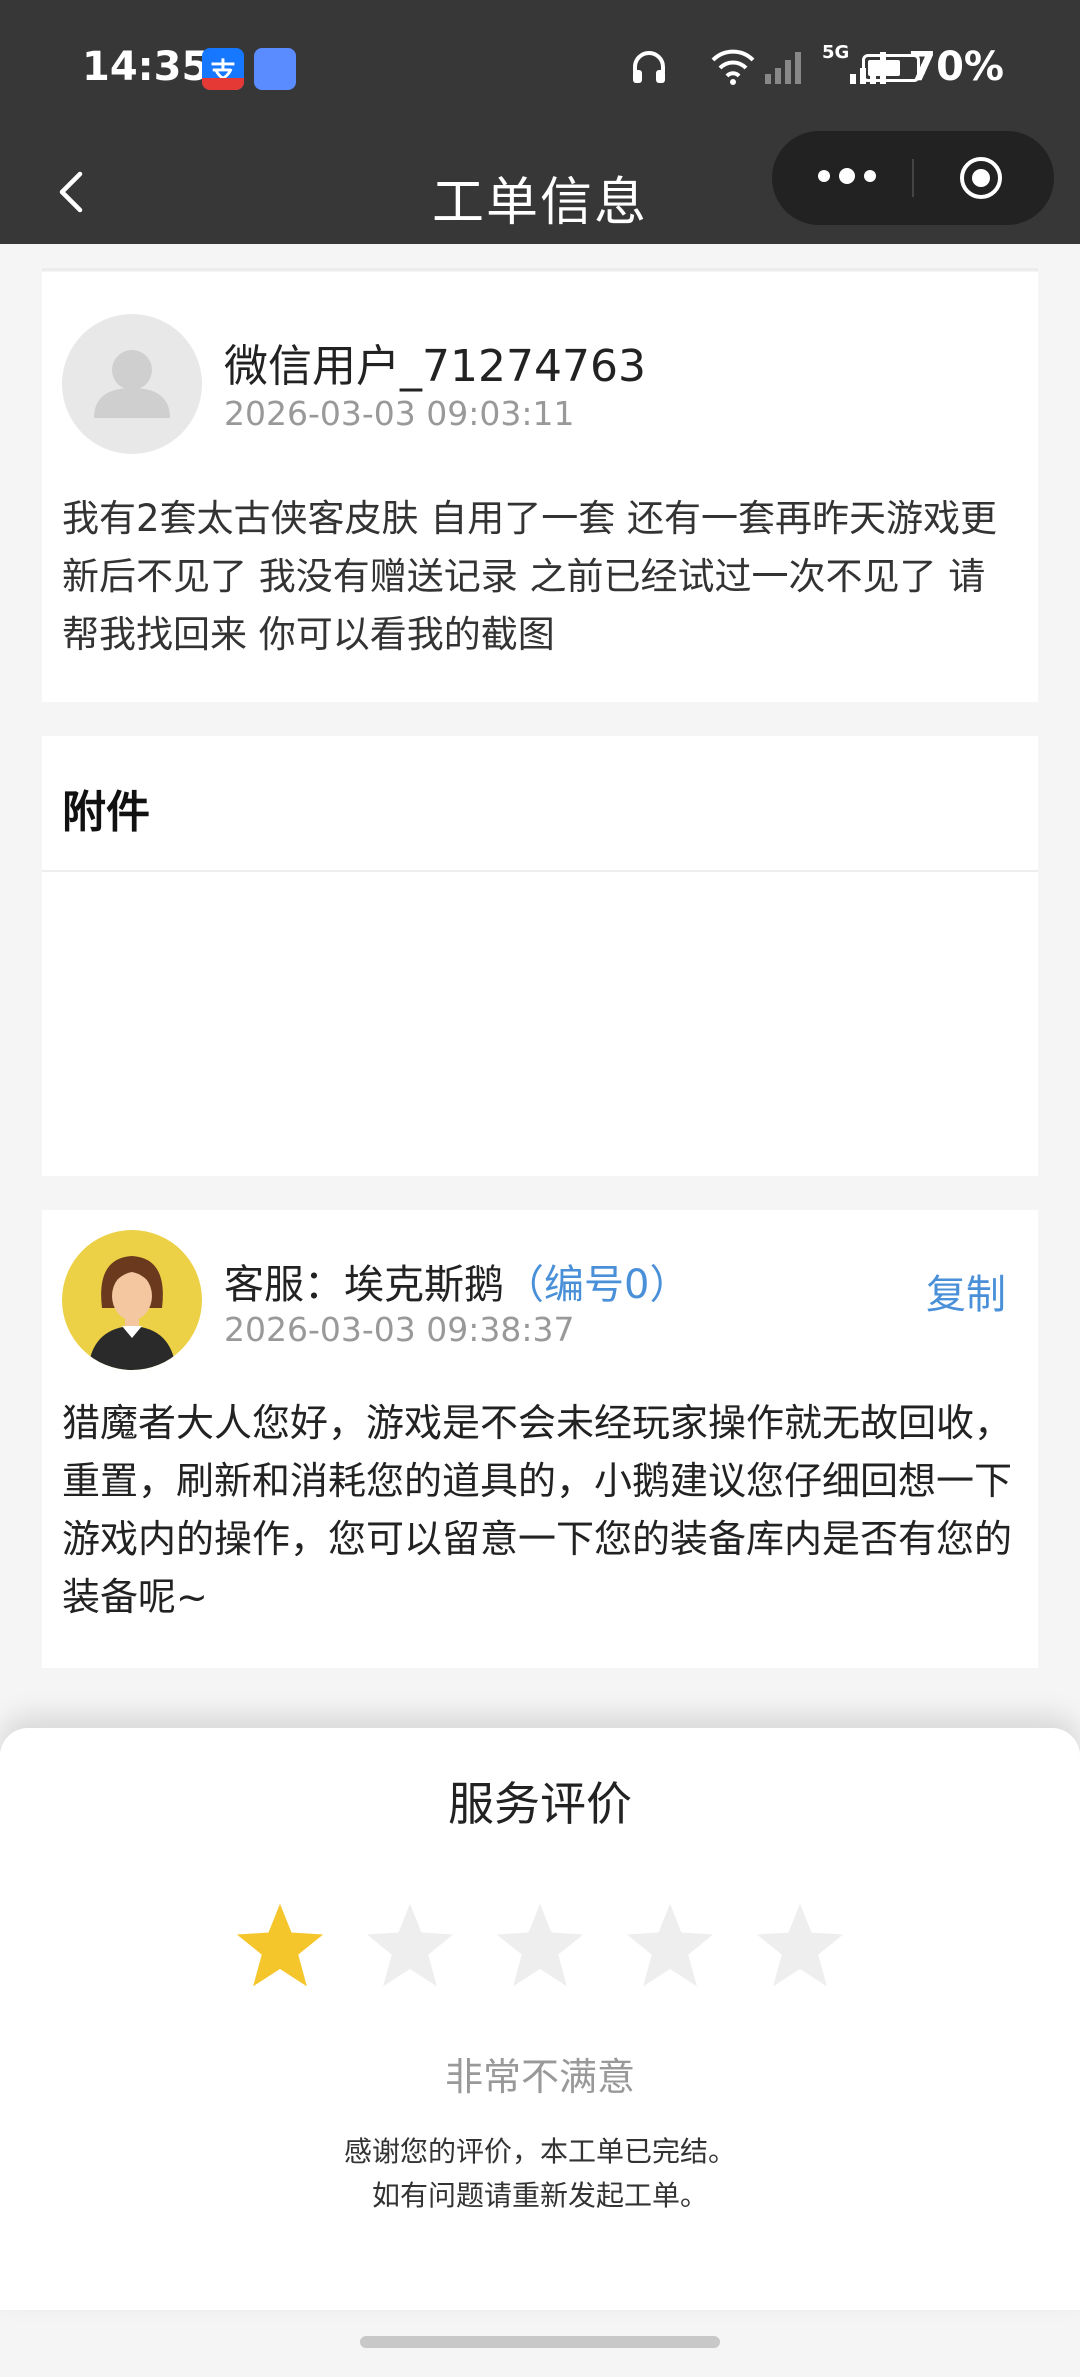 The image size is (1080, 2377). What do you see at coordinates (364, 1285) in the screenshot?
I see `agent-name: 客服：埃克斯鹅` at bounding box center [364, 1285].